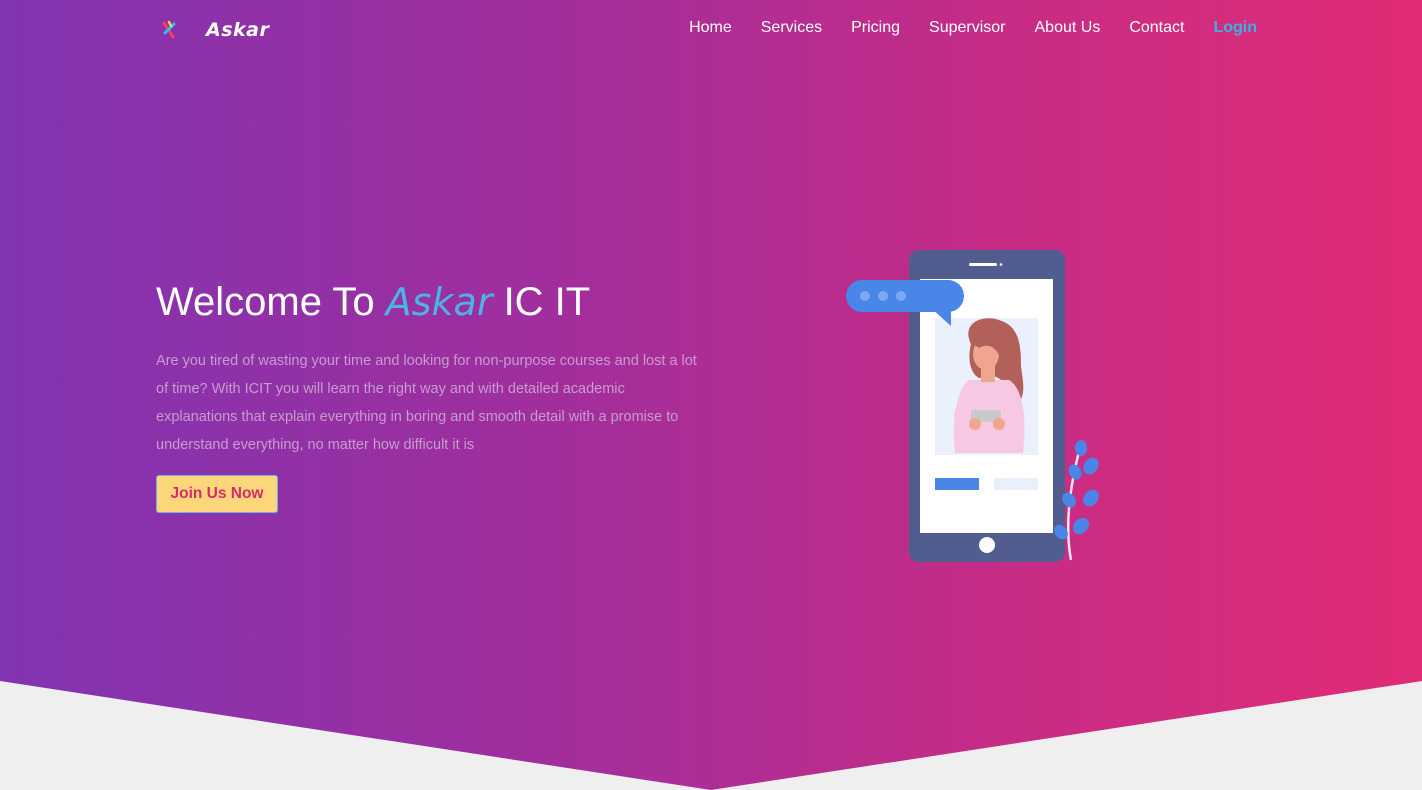 This screenshot has width=1422, height=790. I want to click on nav-services: Services, so click(791, 28).